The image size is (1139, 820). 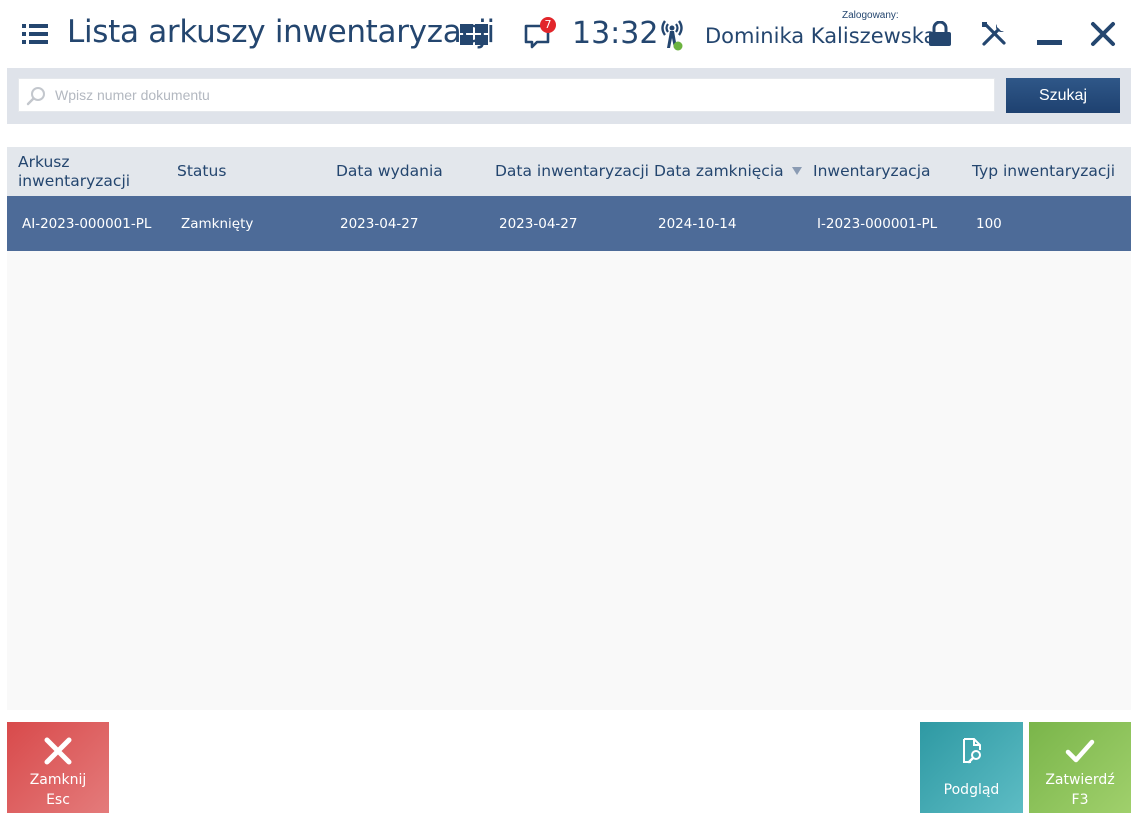 What do you see at coordinates (1049, 171) in the screenshot?
I see `column-header-inventory-type: Typ inwentaryzacji` at bounding box center [1049, 171].